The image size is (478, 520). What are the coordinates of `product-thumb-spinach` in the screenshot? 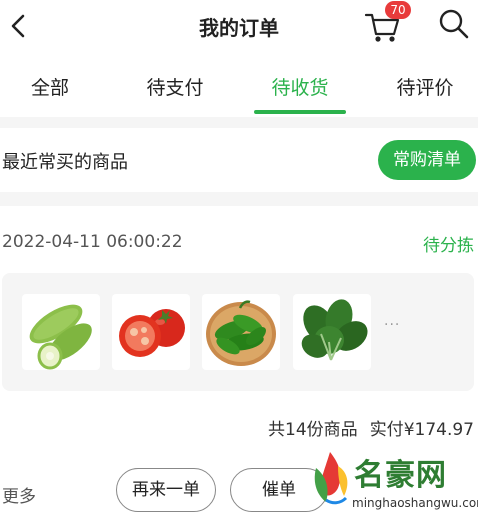 It's located at (332, 332).